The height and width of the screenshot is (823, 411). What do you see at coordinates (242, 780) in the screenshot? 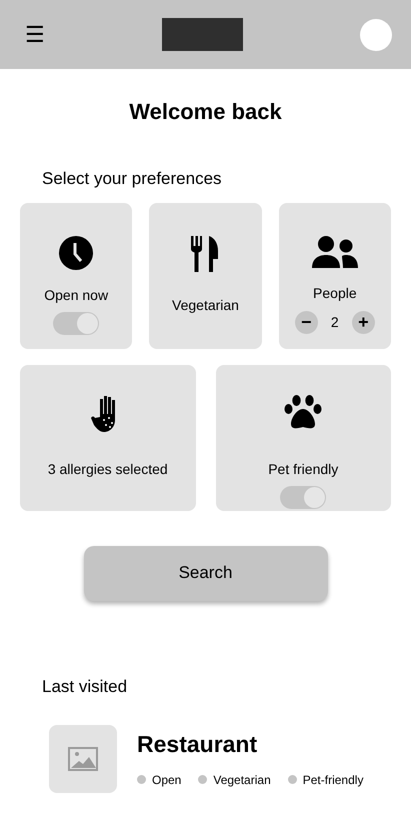
I see `tag-label: Vegetarian` at bounding box center [242, 780].